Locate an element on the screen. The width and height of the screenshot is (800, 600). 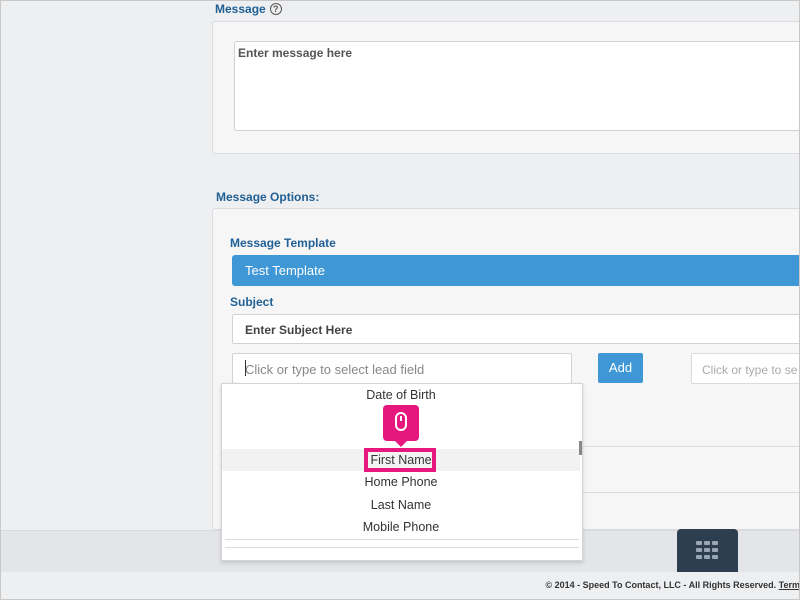
click-indicator is located at coordinates (401, 426).